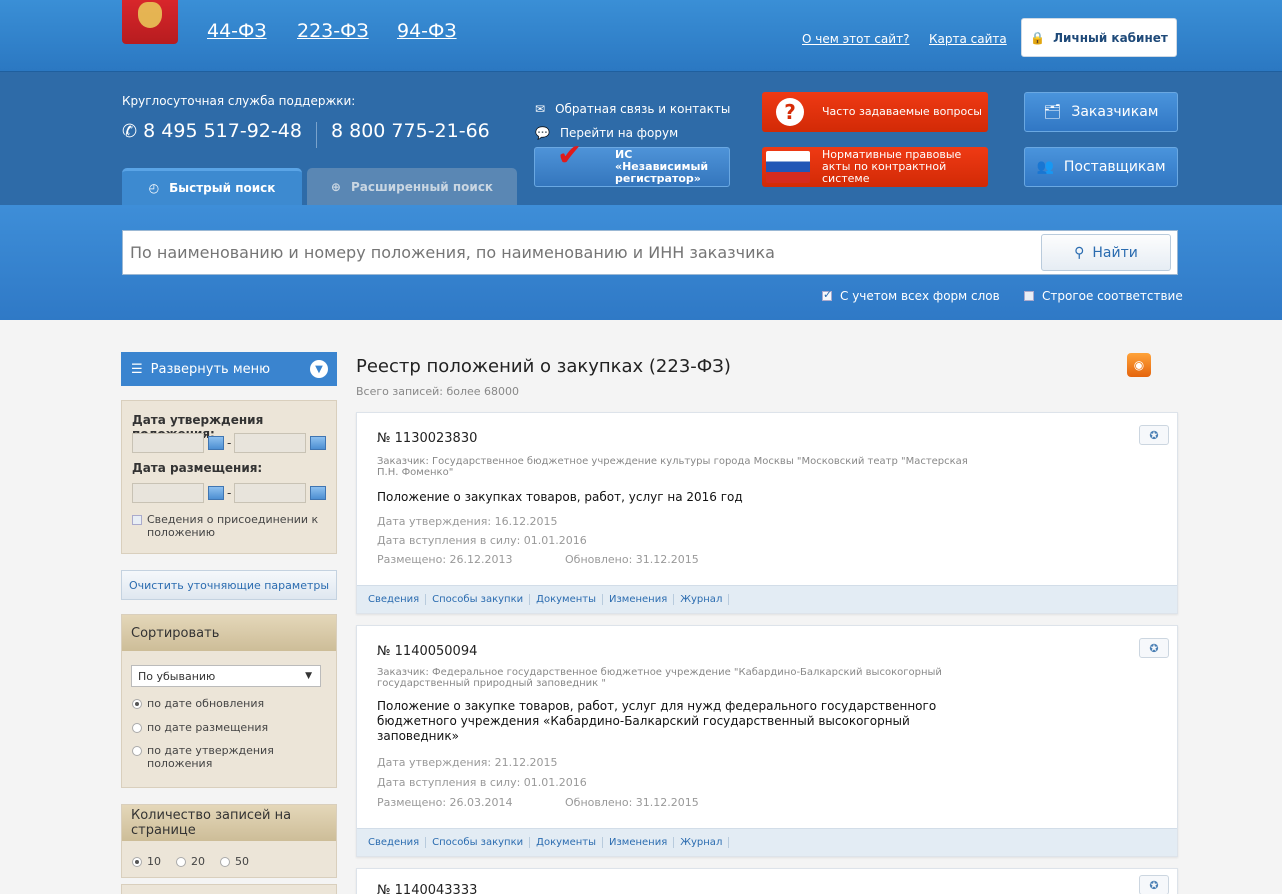  What do you see at coordinates (412, 186) in the screenshot?
I see `tab-advanced-search: ⊕ Расширенный поиск` at bounding box center [412, 186].